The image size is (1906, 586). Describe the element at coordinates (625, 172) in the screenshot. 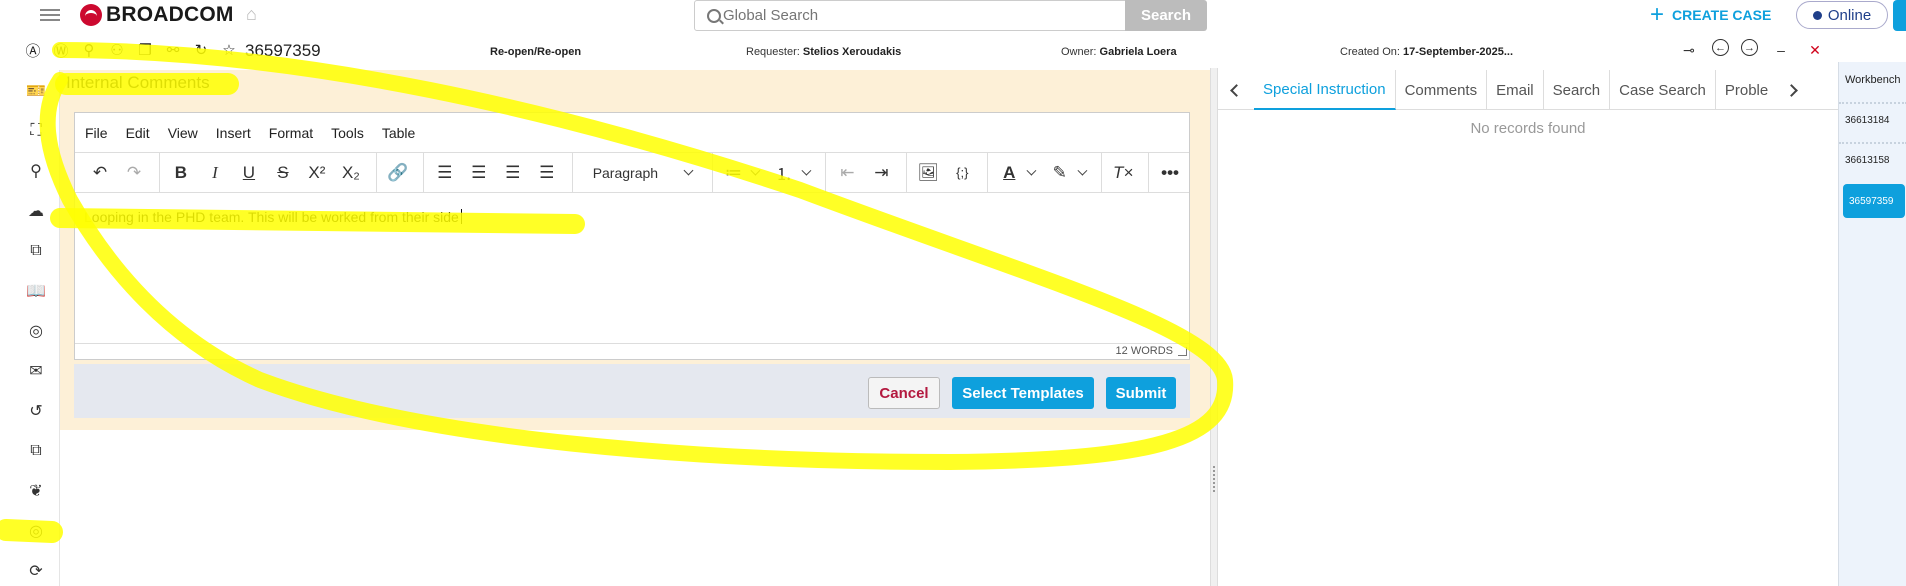

I see `block-format-value: Paragraph` at that location.